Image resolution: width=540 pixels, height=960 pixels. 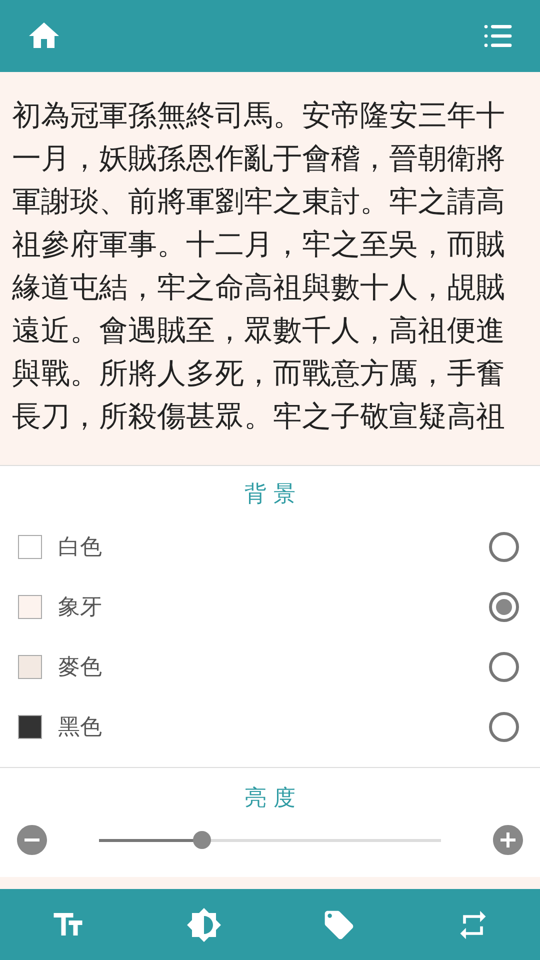 What do you see at coordinates (80, 548) in the screenshot?
I see `option-label: 白色` at bounding box center [80, 548].